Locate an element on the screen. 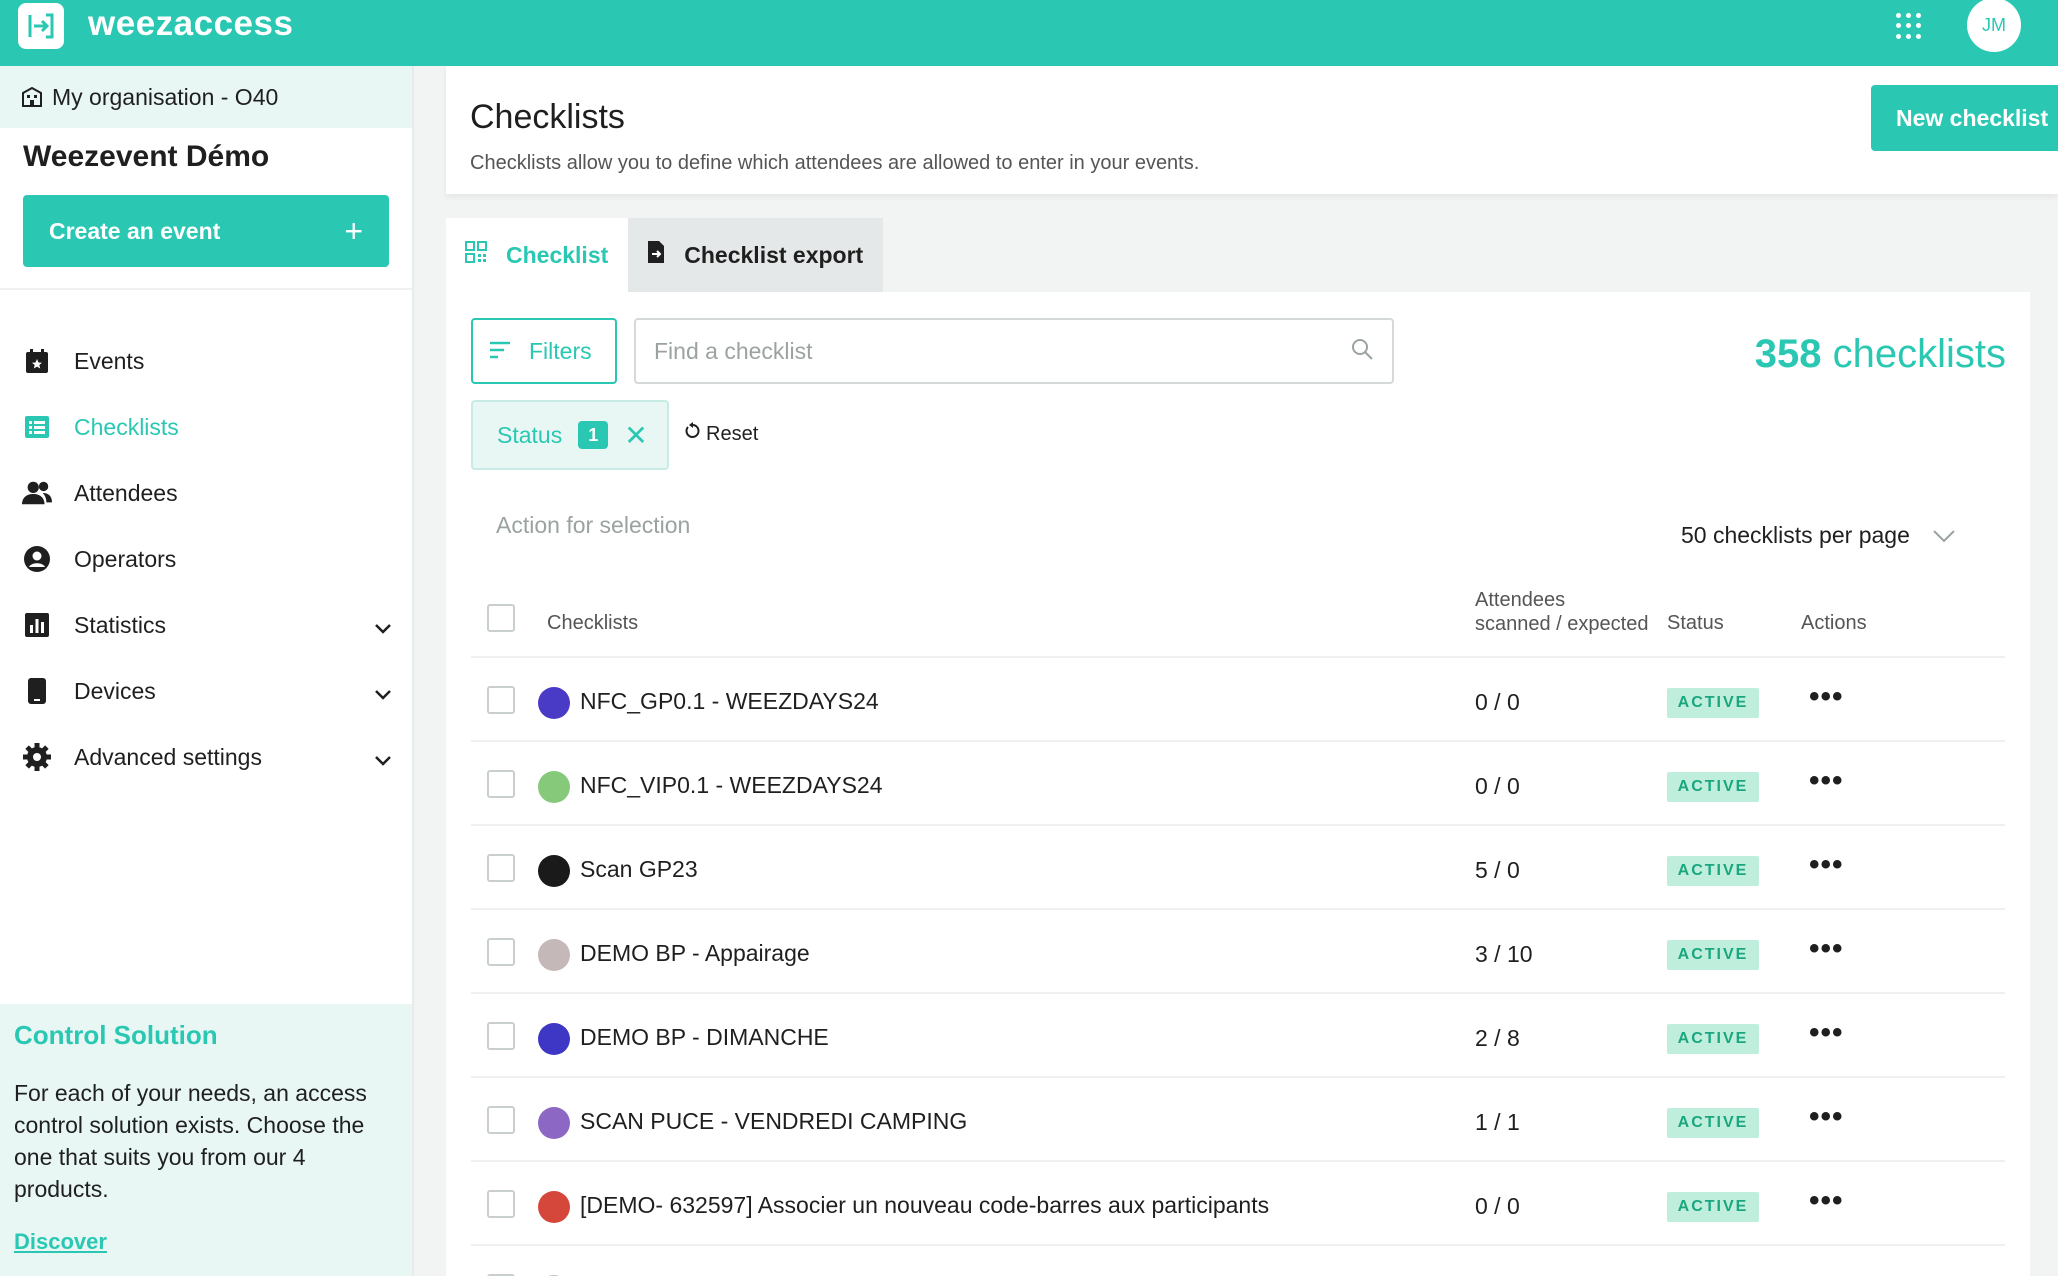  tabs: Checklist Checklist export is located at coordinates (665, 255).